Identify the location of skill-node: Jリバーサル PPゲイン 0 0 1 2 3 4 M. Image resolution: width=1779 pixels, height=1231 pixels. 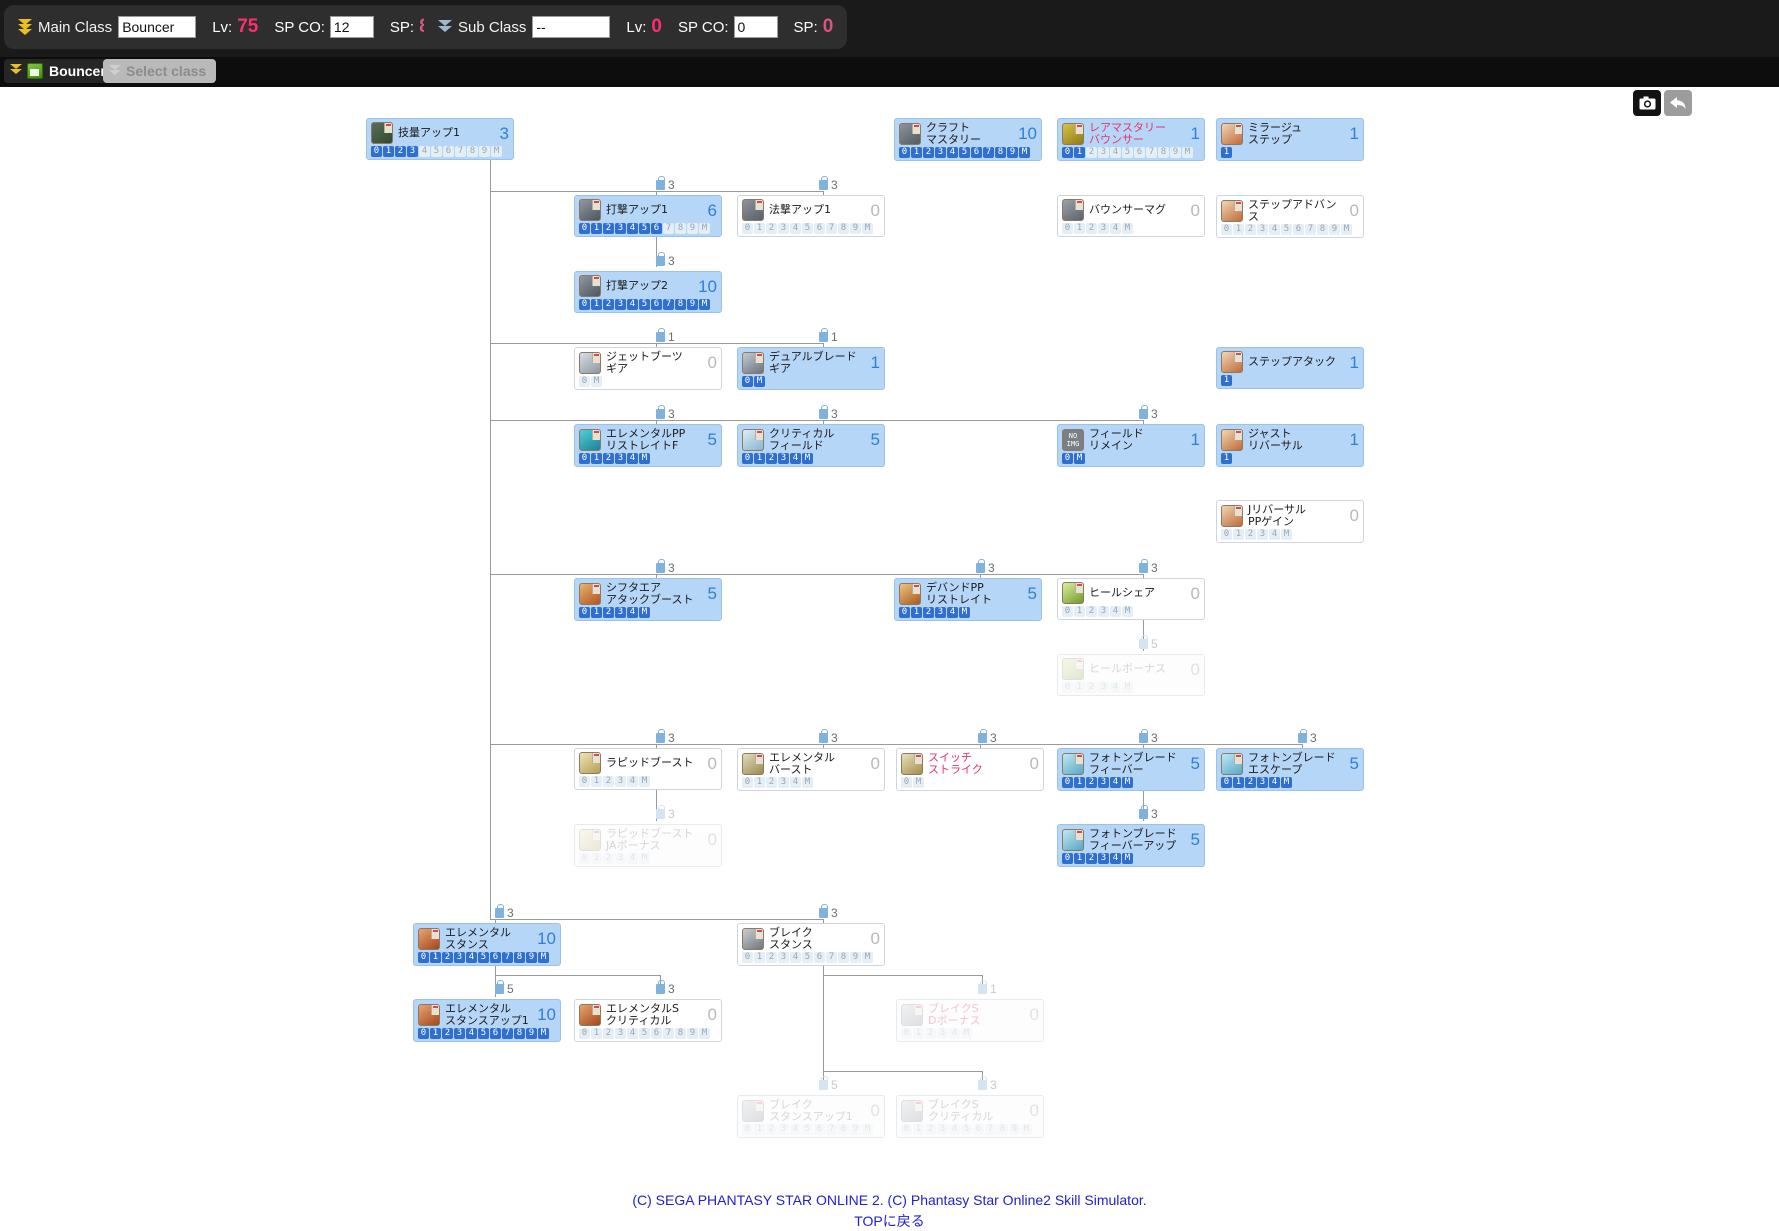
(1290, 521).